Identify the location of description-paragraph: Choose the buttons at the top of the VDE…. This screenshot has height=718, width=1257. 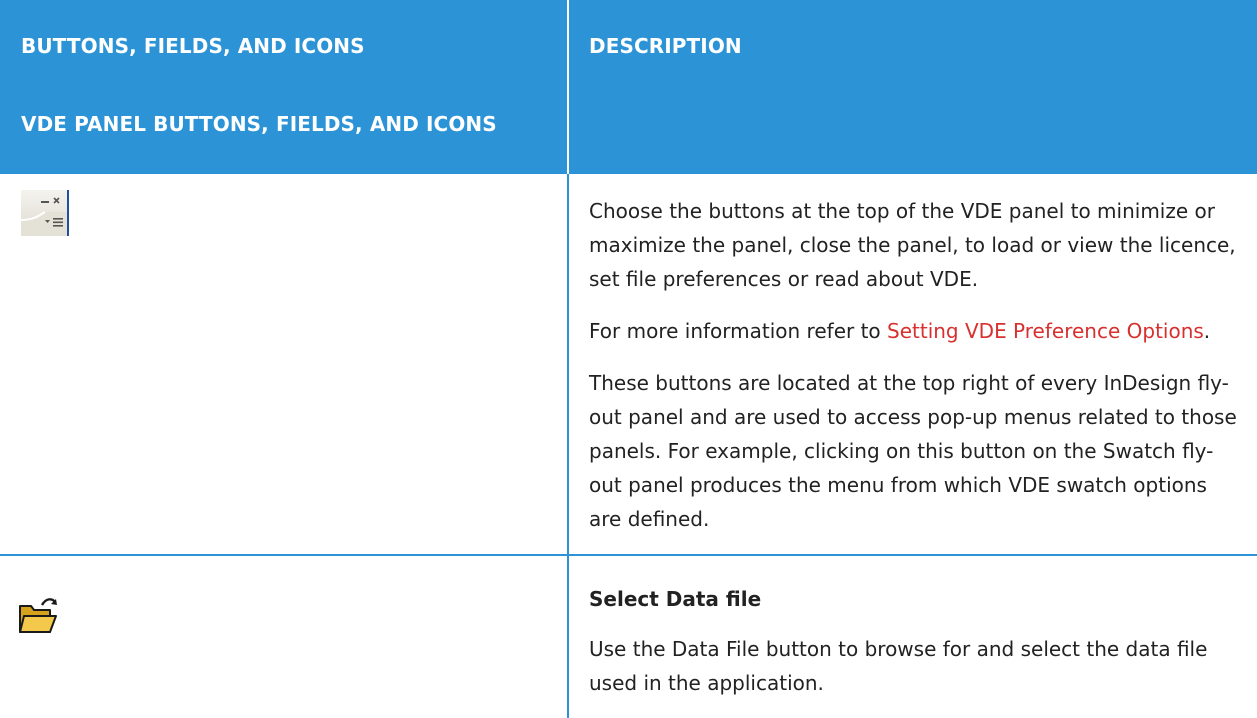
(912, 245).